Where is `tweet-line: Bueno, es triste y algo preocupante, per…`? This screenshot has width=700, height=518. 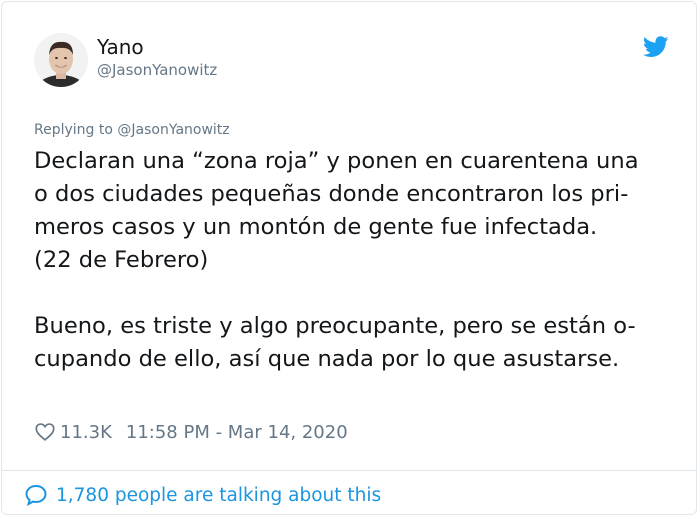 tweet-line: Bueno, es triste y algo preocupante, per… is located at coordinates (335, 326).